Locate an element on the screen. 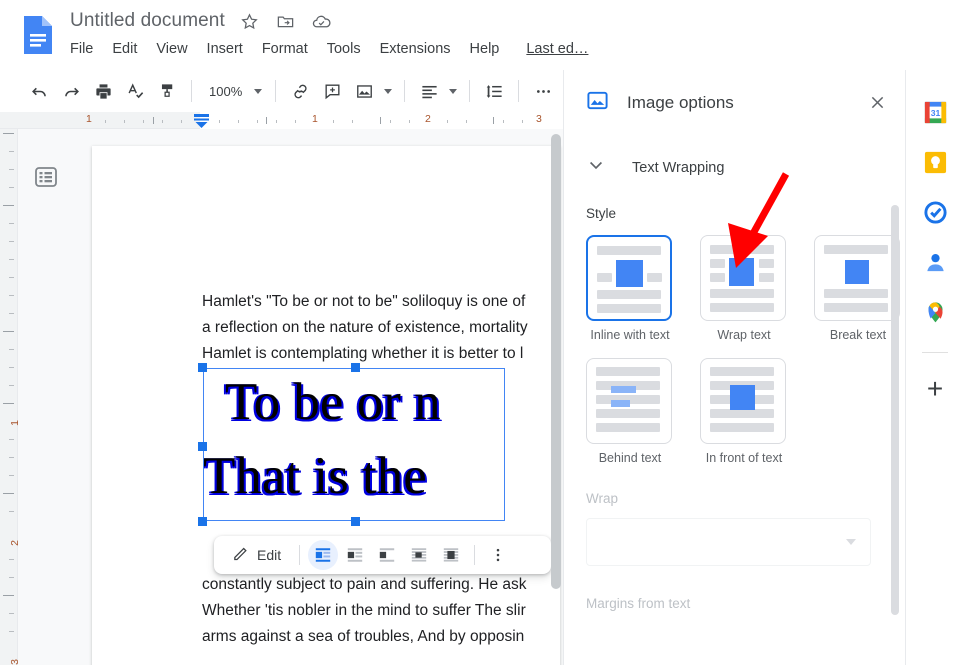  style-option-label: Break text is located at coordinates (858, 335).